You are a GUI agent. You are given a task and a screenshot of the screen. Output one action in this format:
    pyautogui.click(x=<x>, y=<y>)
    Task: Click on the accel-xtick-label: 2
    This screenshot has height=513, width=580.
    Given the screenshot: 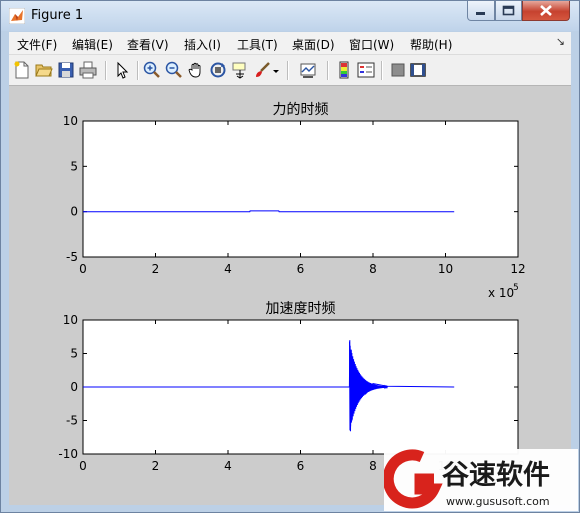 What is the action you would take?
    pyautogui.click(x=156, y=466)
    